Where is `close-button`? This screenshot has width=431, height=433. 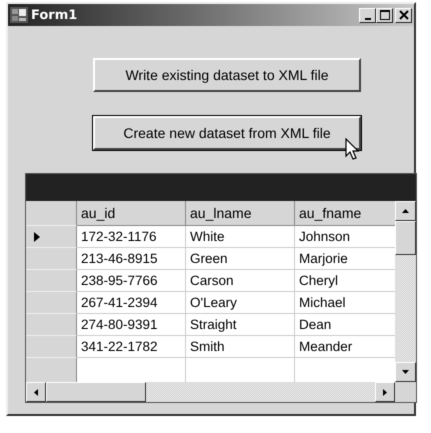 close-button is located at coordinates (403, 15).